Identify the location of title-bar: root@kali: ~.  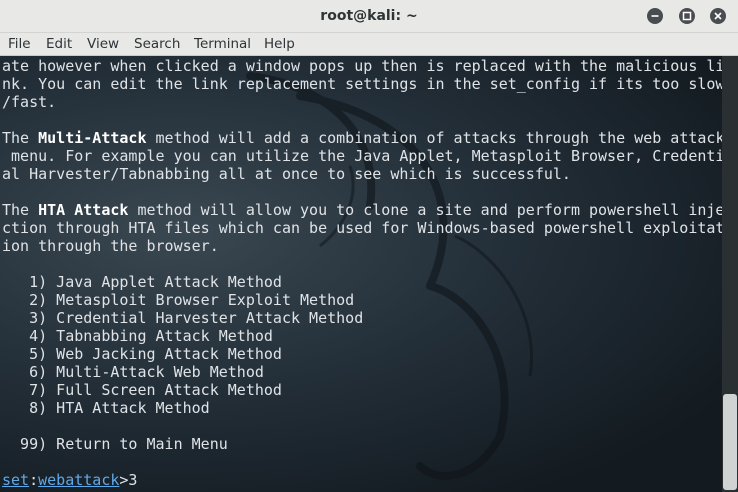
(369, 16).